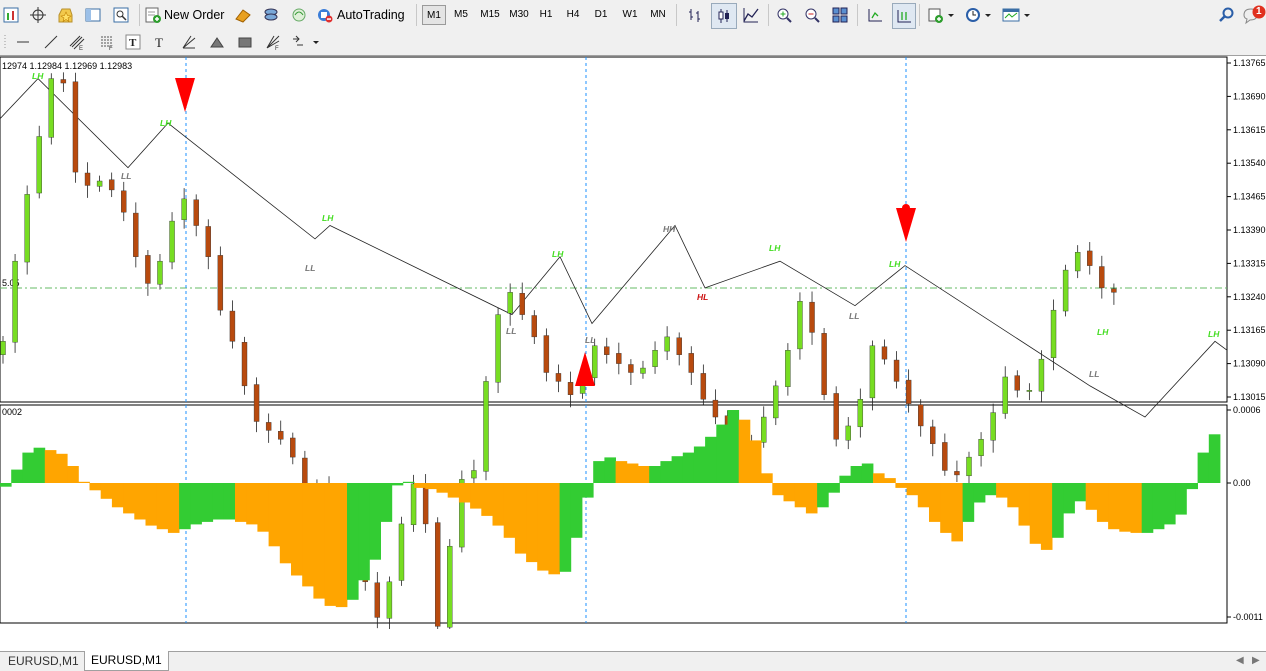  What do you see at coordinates (271, 15) in the screenshot?
I see `terminal-icon` at bounding box center [271, 15].